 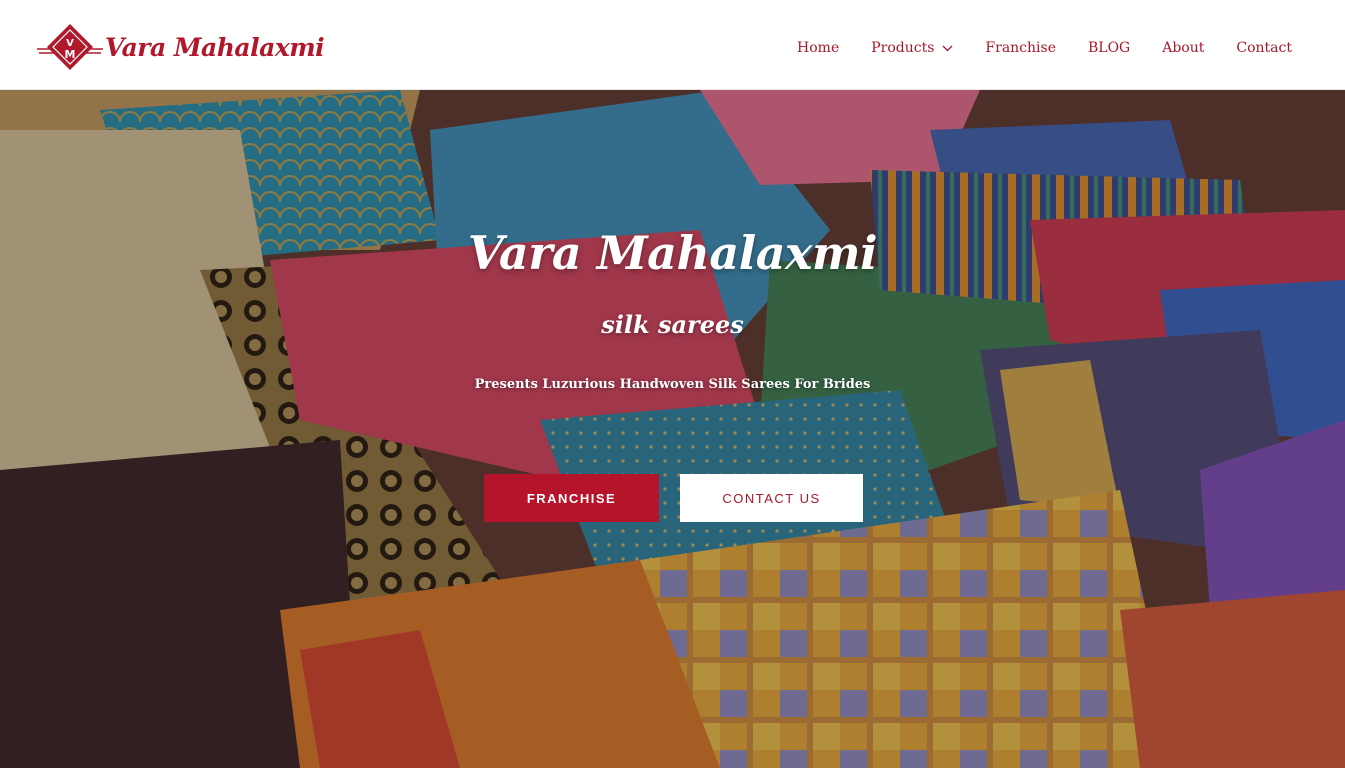 What do you see at coordinates (1020, 48) in the screenshot?
I see `nav-franchise: Franchise` at bounding box center [1020, 48].